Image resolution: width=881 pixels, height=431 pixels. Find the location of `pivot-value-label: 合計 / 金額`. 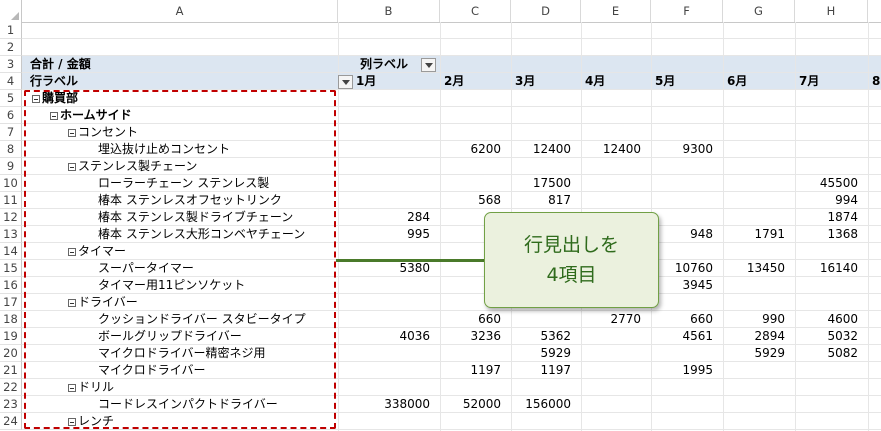

pivot-value-label: 合計 / 金額 is located at coordinates (60, 64).